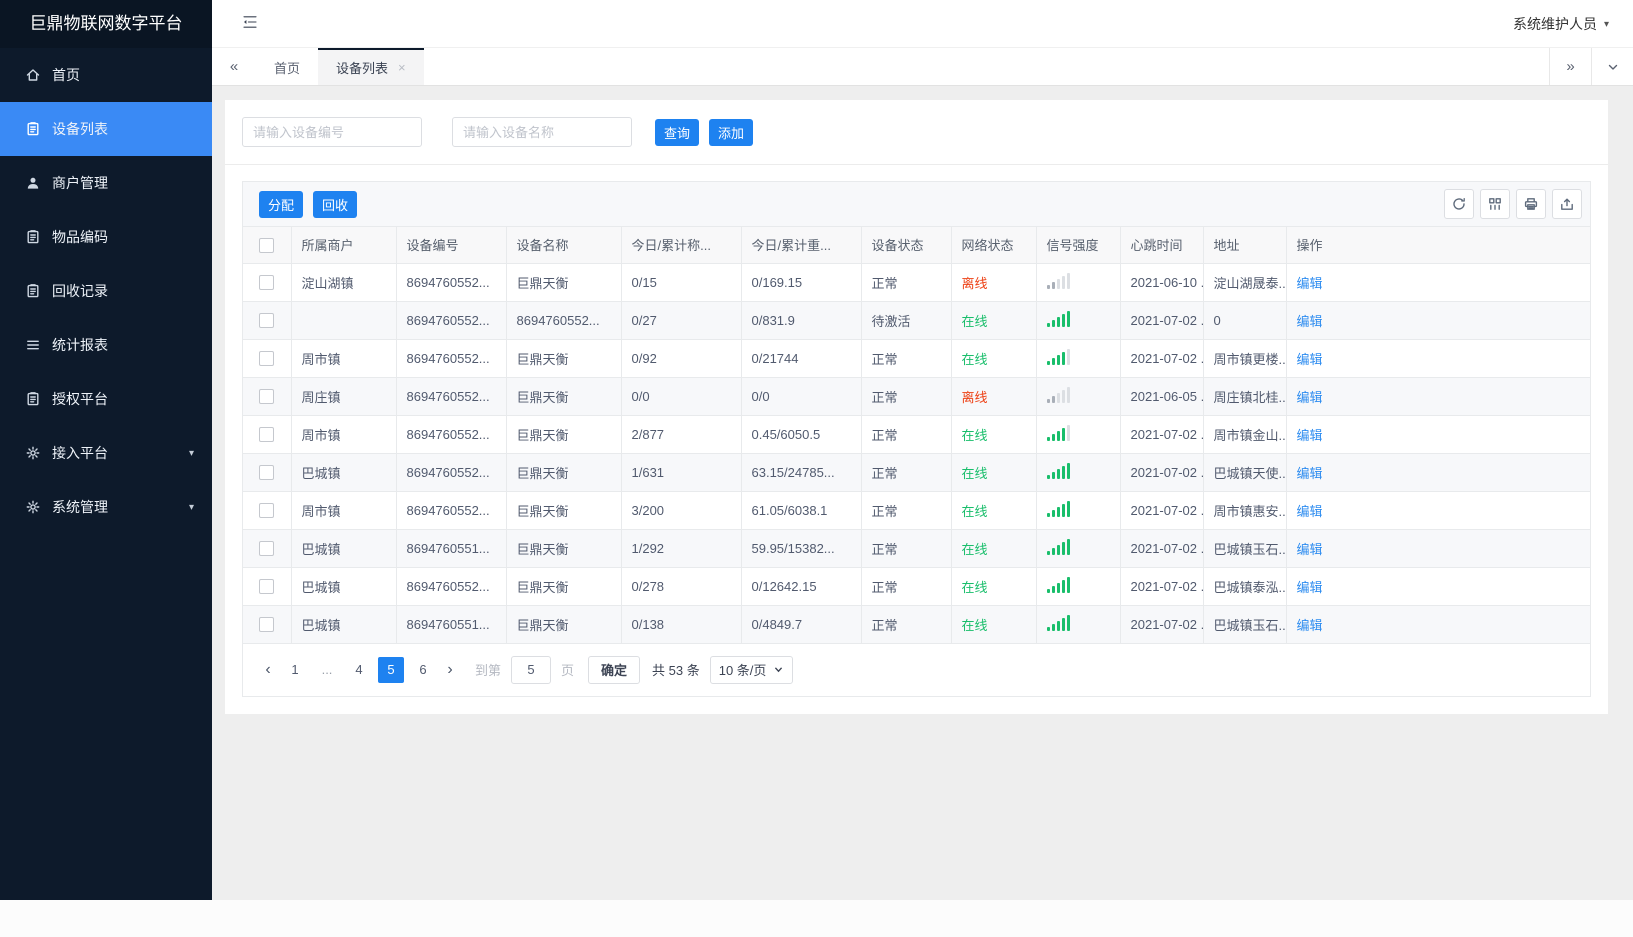  I want to click on operation-cell: 编辑, so click(1437, 358).